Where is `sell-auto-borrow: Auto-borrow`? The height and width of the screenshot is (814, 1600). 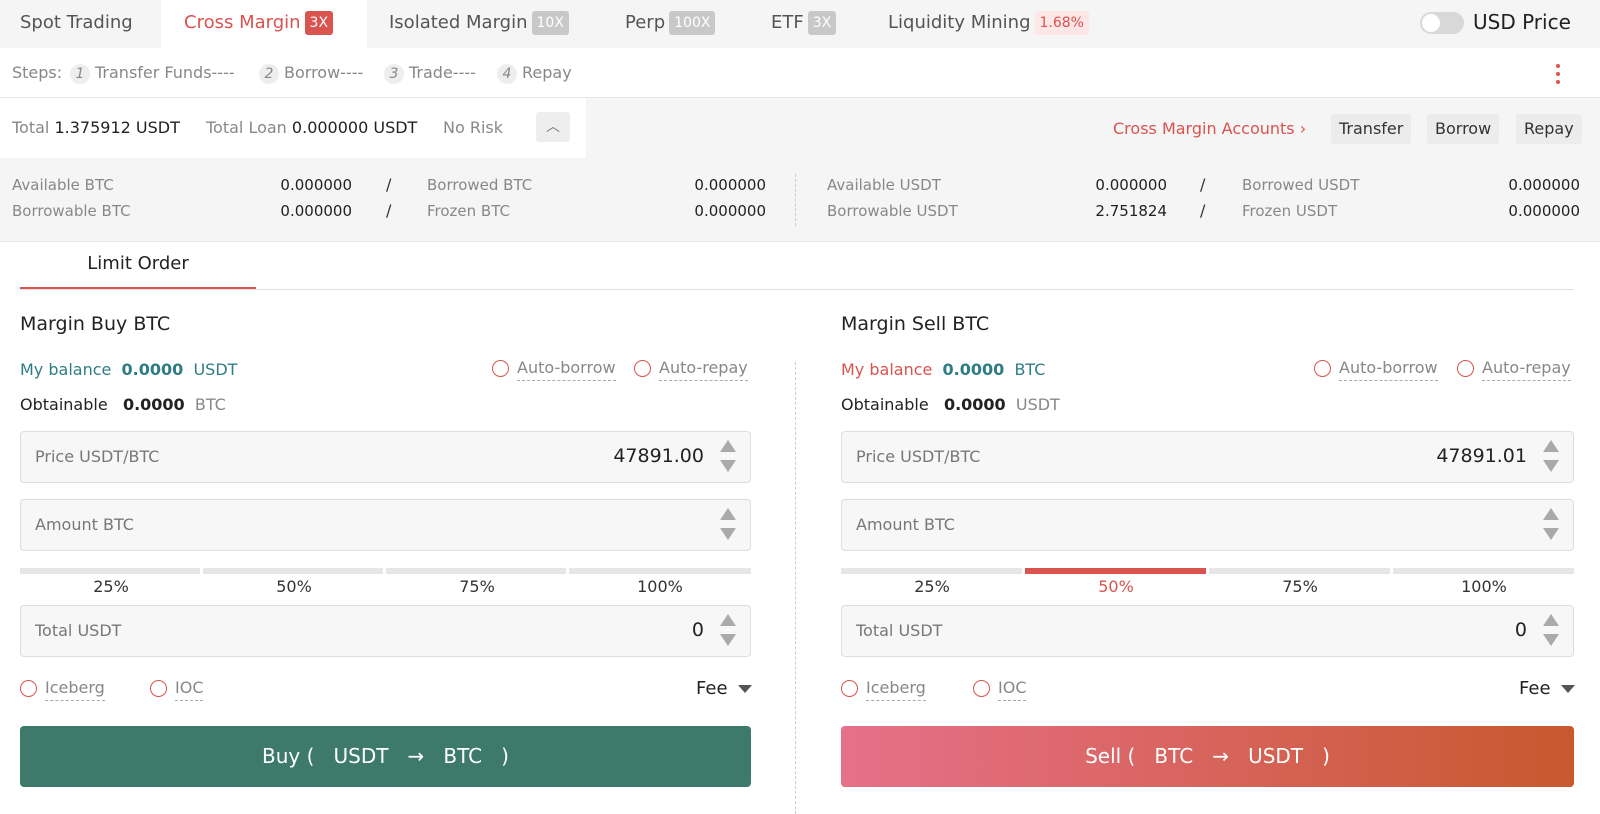
sell-auto-borrow: Auto-borrow is located at coordinates (1376, 369).